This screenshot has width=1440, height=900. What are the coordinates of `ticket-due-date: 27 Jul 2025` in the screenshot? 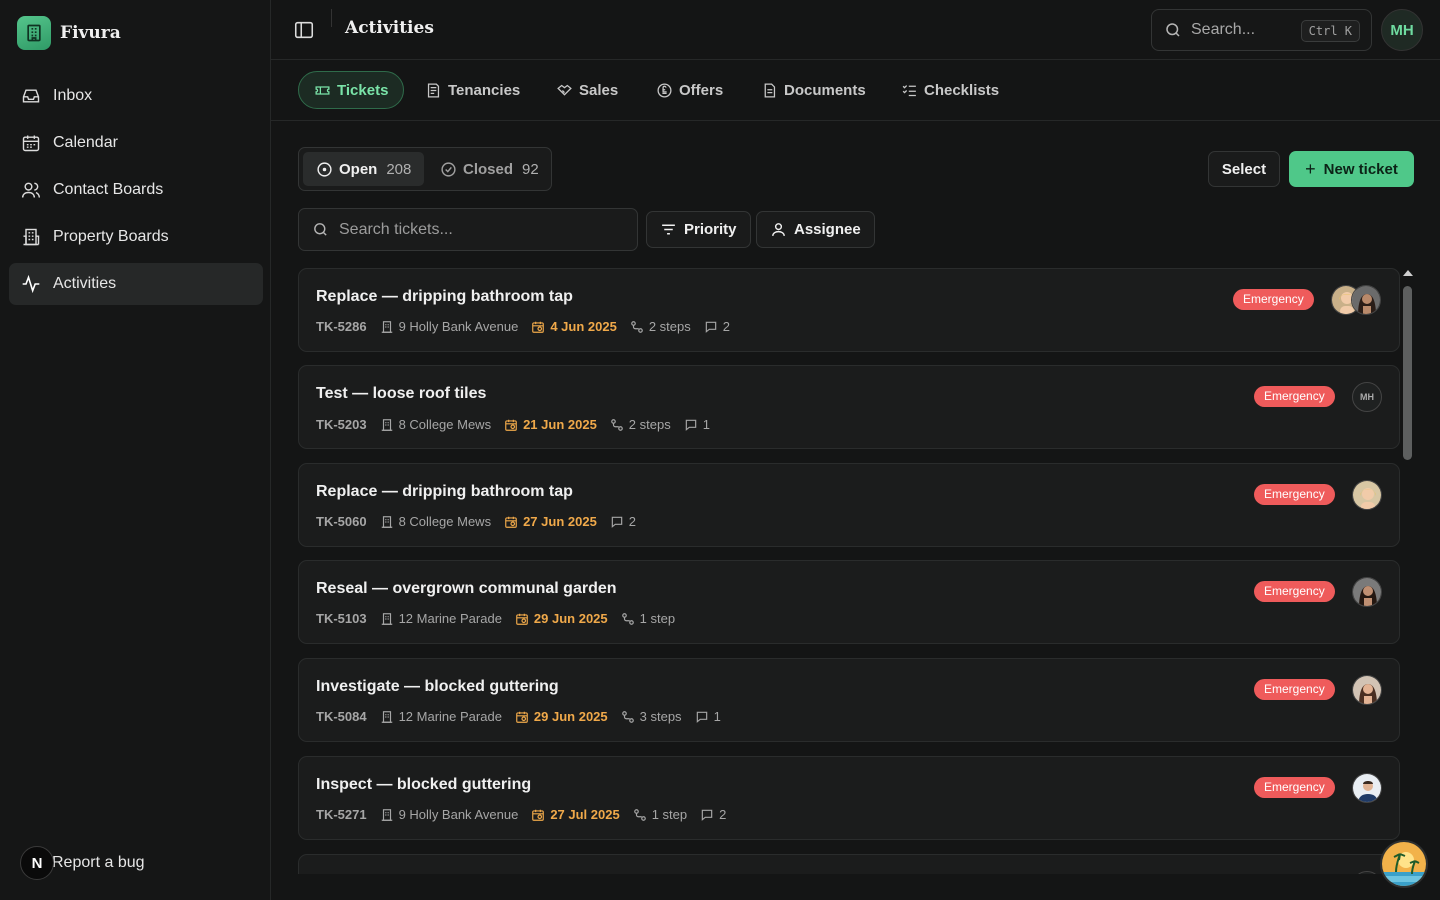 It's located at (585, 814).